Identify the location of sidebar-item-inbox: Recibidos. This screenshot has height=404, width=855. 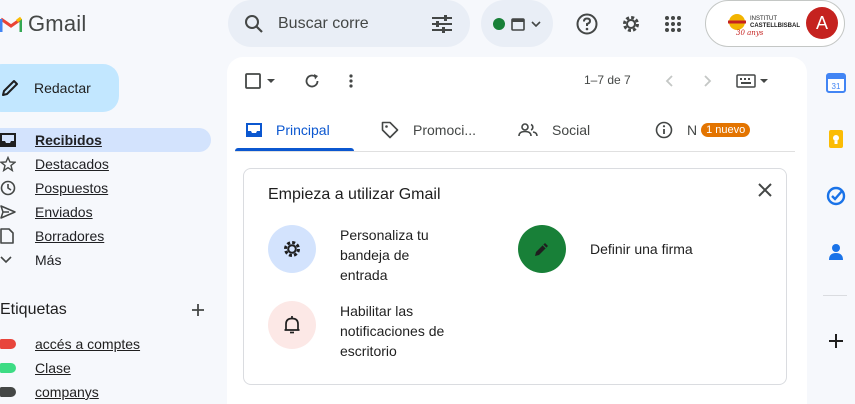
(105, 140).